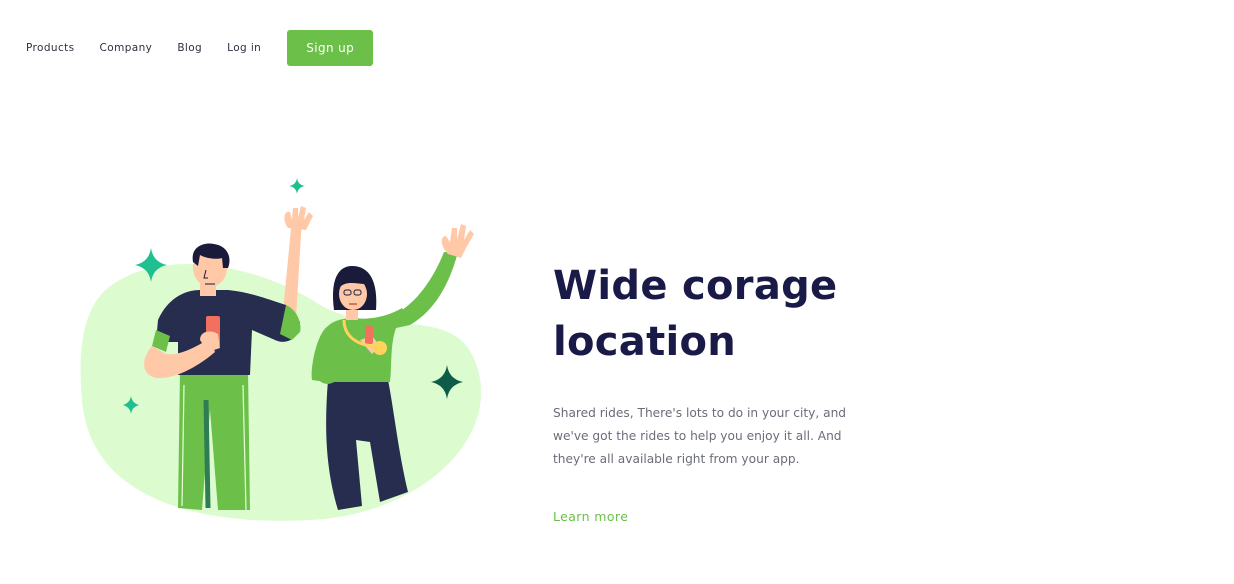 Image resolution: width=1234 pixels, height=584 pixels. I want to click on hero-title: Wide corage location, so click(733, 314).